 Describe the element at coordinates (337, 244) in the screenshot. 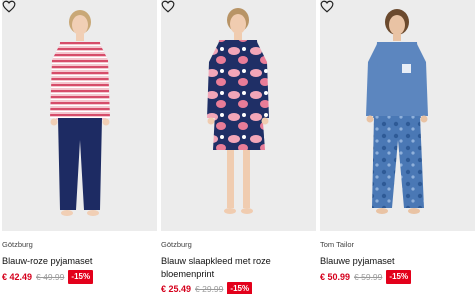

I see `product-brand: Tom Tailor` at that location.